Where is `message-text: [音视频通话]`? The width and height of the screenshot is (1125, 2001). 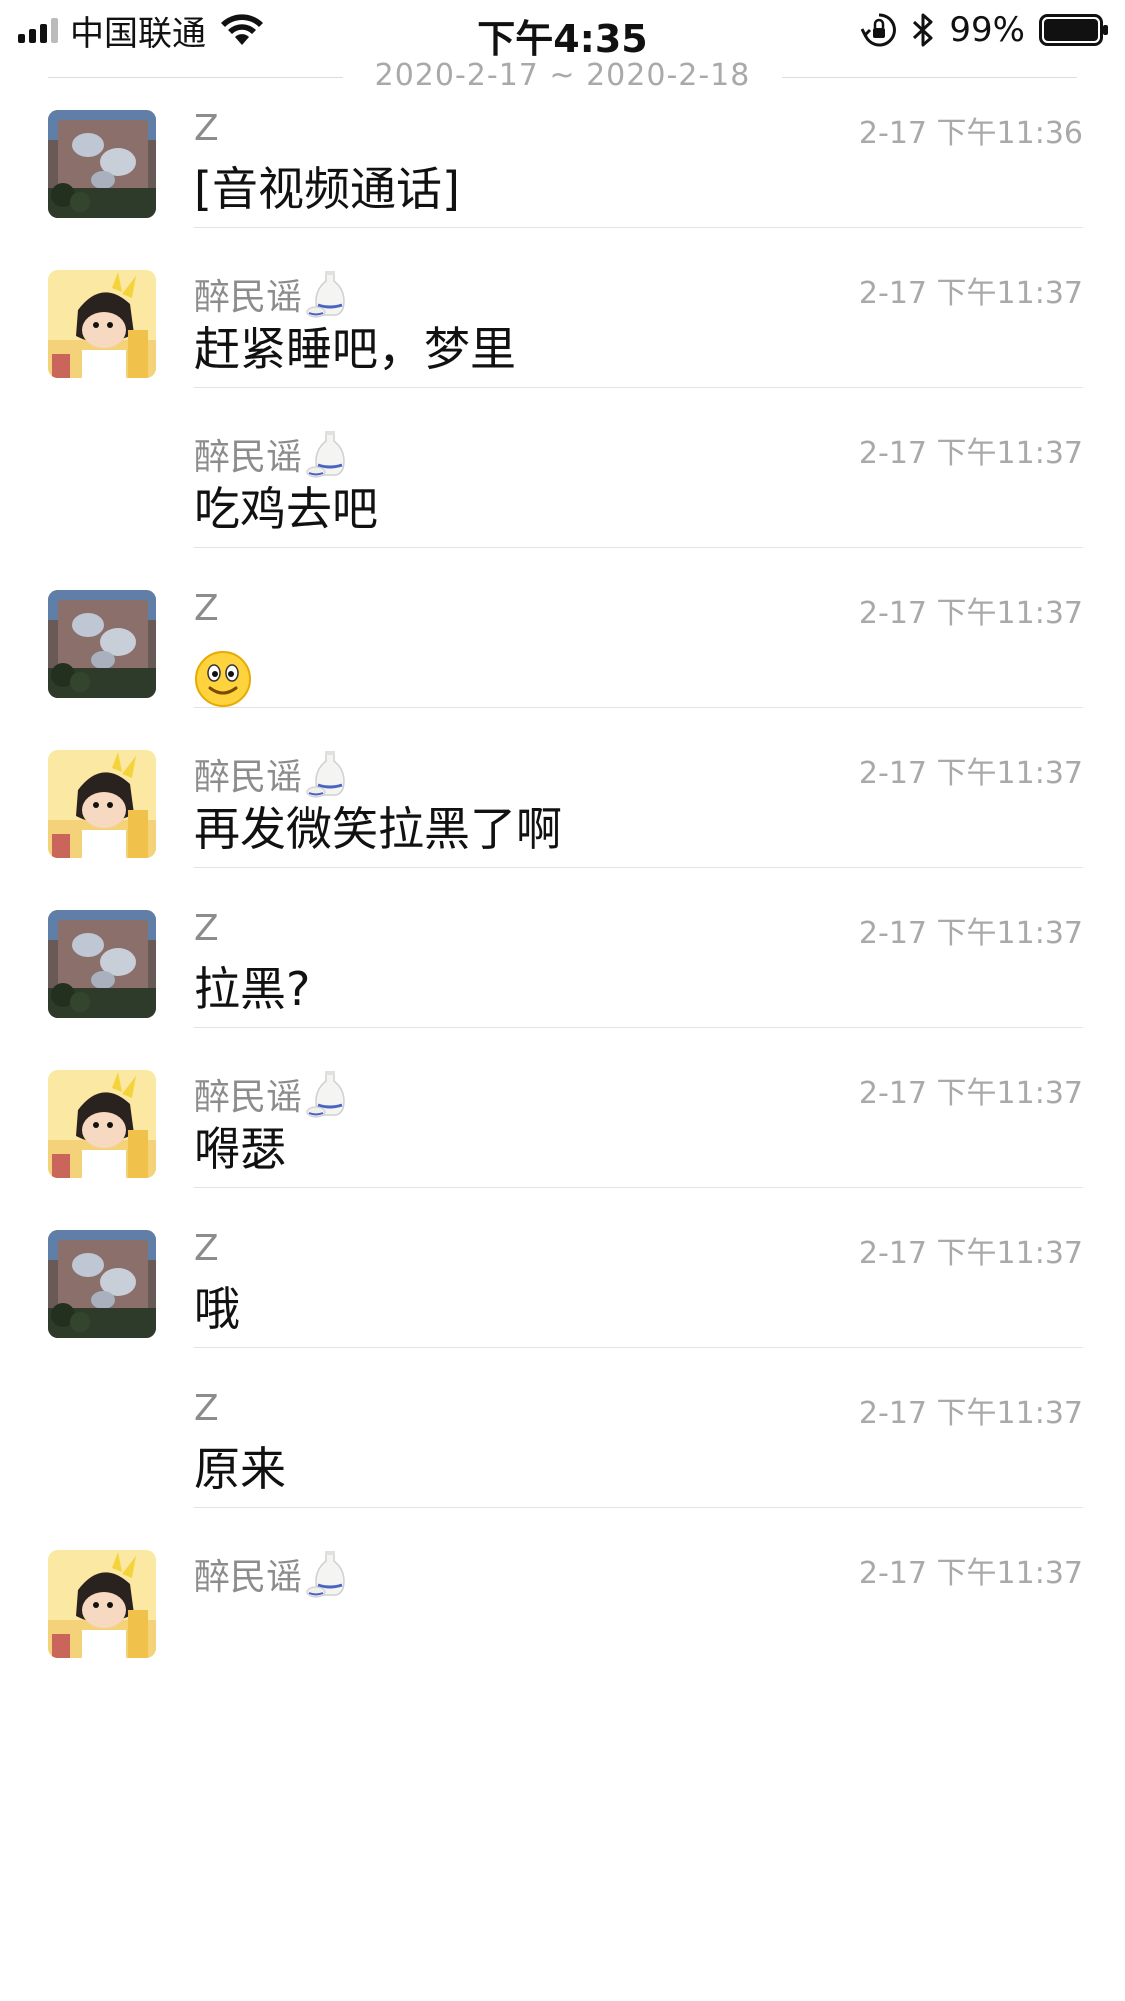 message-text: [音视频通话] is located at coordinates (327, 189).